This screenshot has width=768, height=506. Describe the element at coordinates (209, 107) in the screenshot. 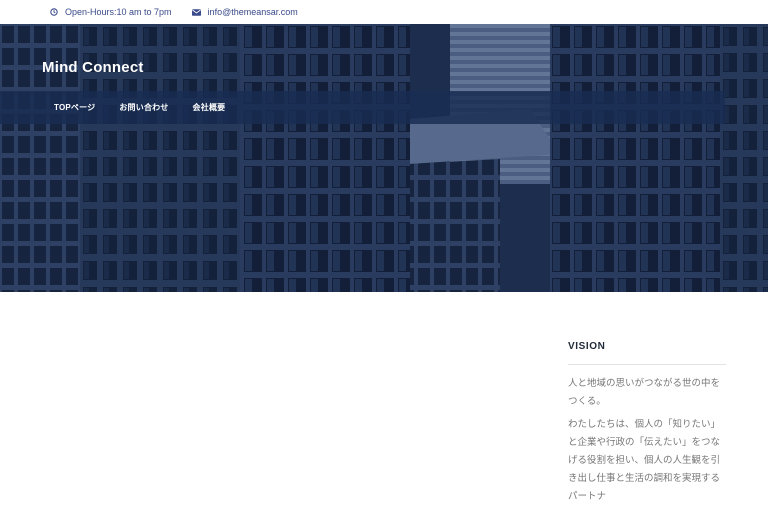

I see `nav-item-company: 会社概要` at that location.